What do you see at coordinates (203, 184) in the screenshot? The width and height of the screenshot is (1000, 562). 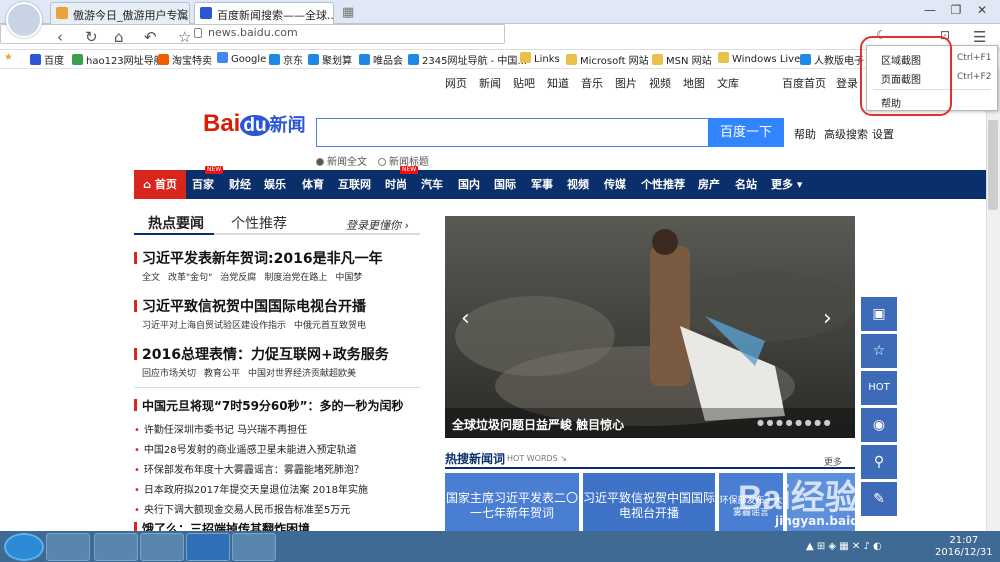 I see `nav-item: 百家` at bounding box center [203, 184].